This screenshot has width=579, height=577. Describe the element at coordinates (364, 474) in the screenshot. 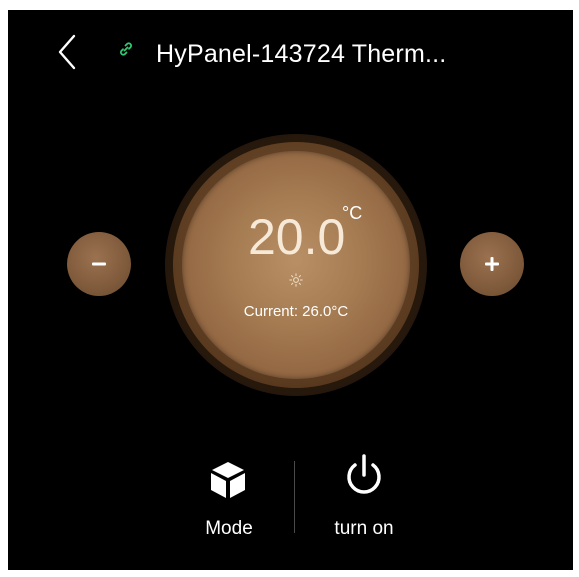

I see `power-icon` at that location.